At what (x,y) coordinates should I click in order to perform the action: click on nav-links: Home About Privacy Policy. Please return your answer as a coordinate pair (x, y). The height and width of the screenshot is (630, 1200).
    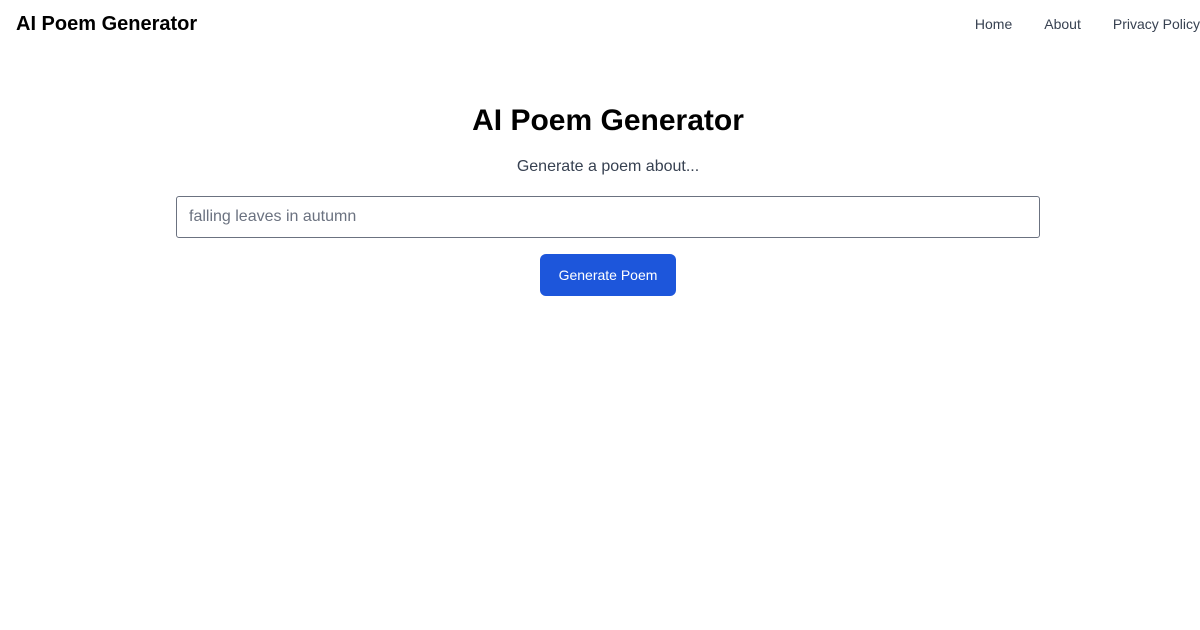
    Looking at the image, I should click on (1087, 24).